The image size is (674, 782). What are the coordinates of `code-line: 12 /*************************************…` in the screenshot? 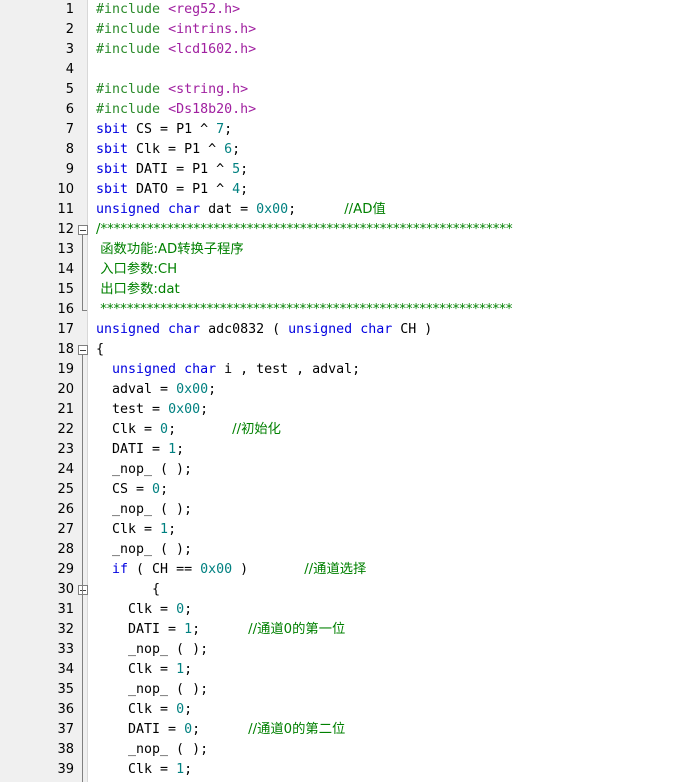 It's located at (337, 230).